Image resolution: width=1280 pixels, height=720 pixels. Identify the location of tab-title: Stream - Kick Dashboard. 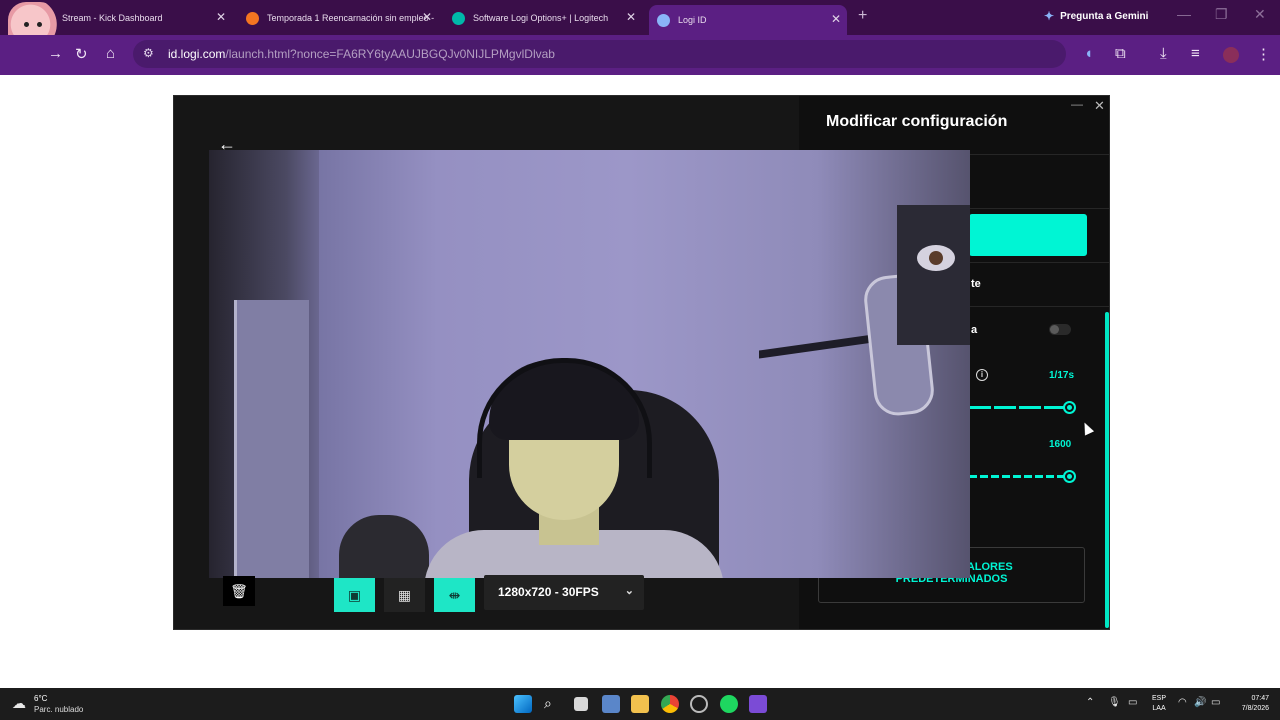
(112, 18).